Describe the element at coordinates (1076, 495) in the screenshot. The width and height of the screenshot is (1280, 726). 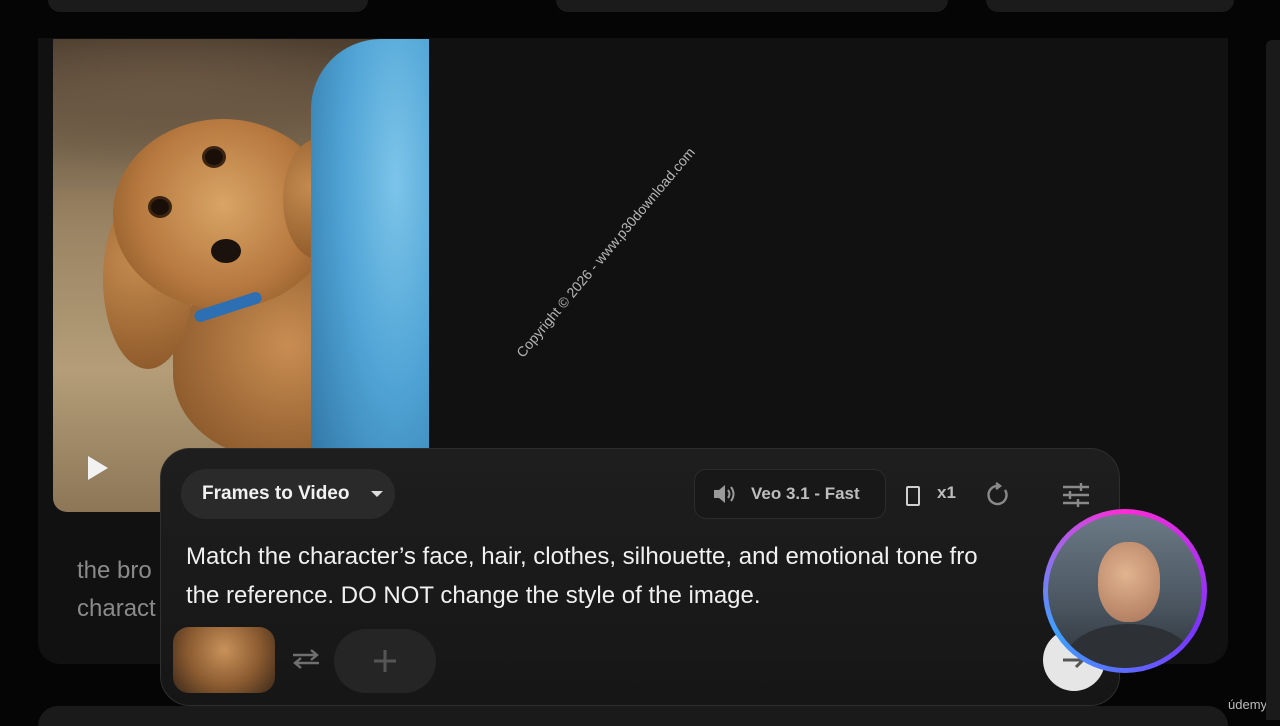
I see `sliders-icon` at that location.